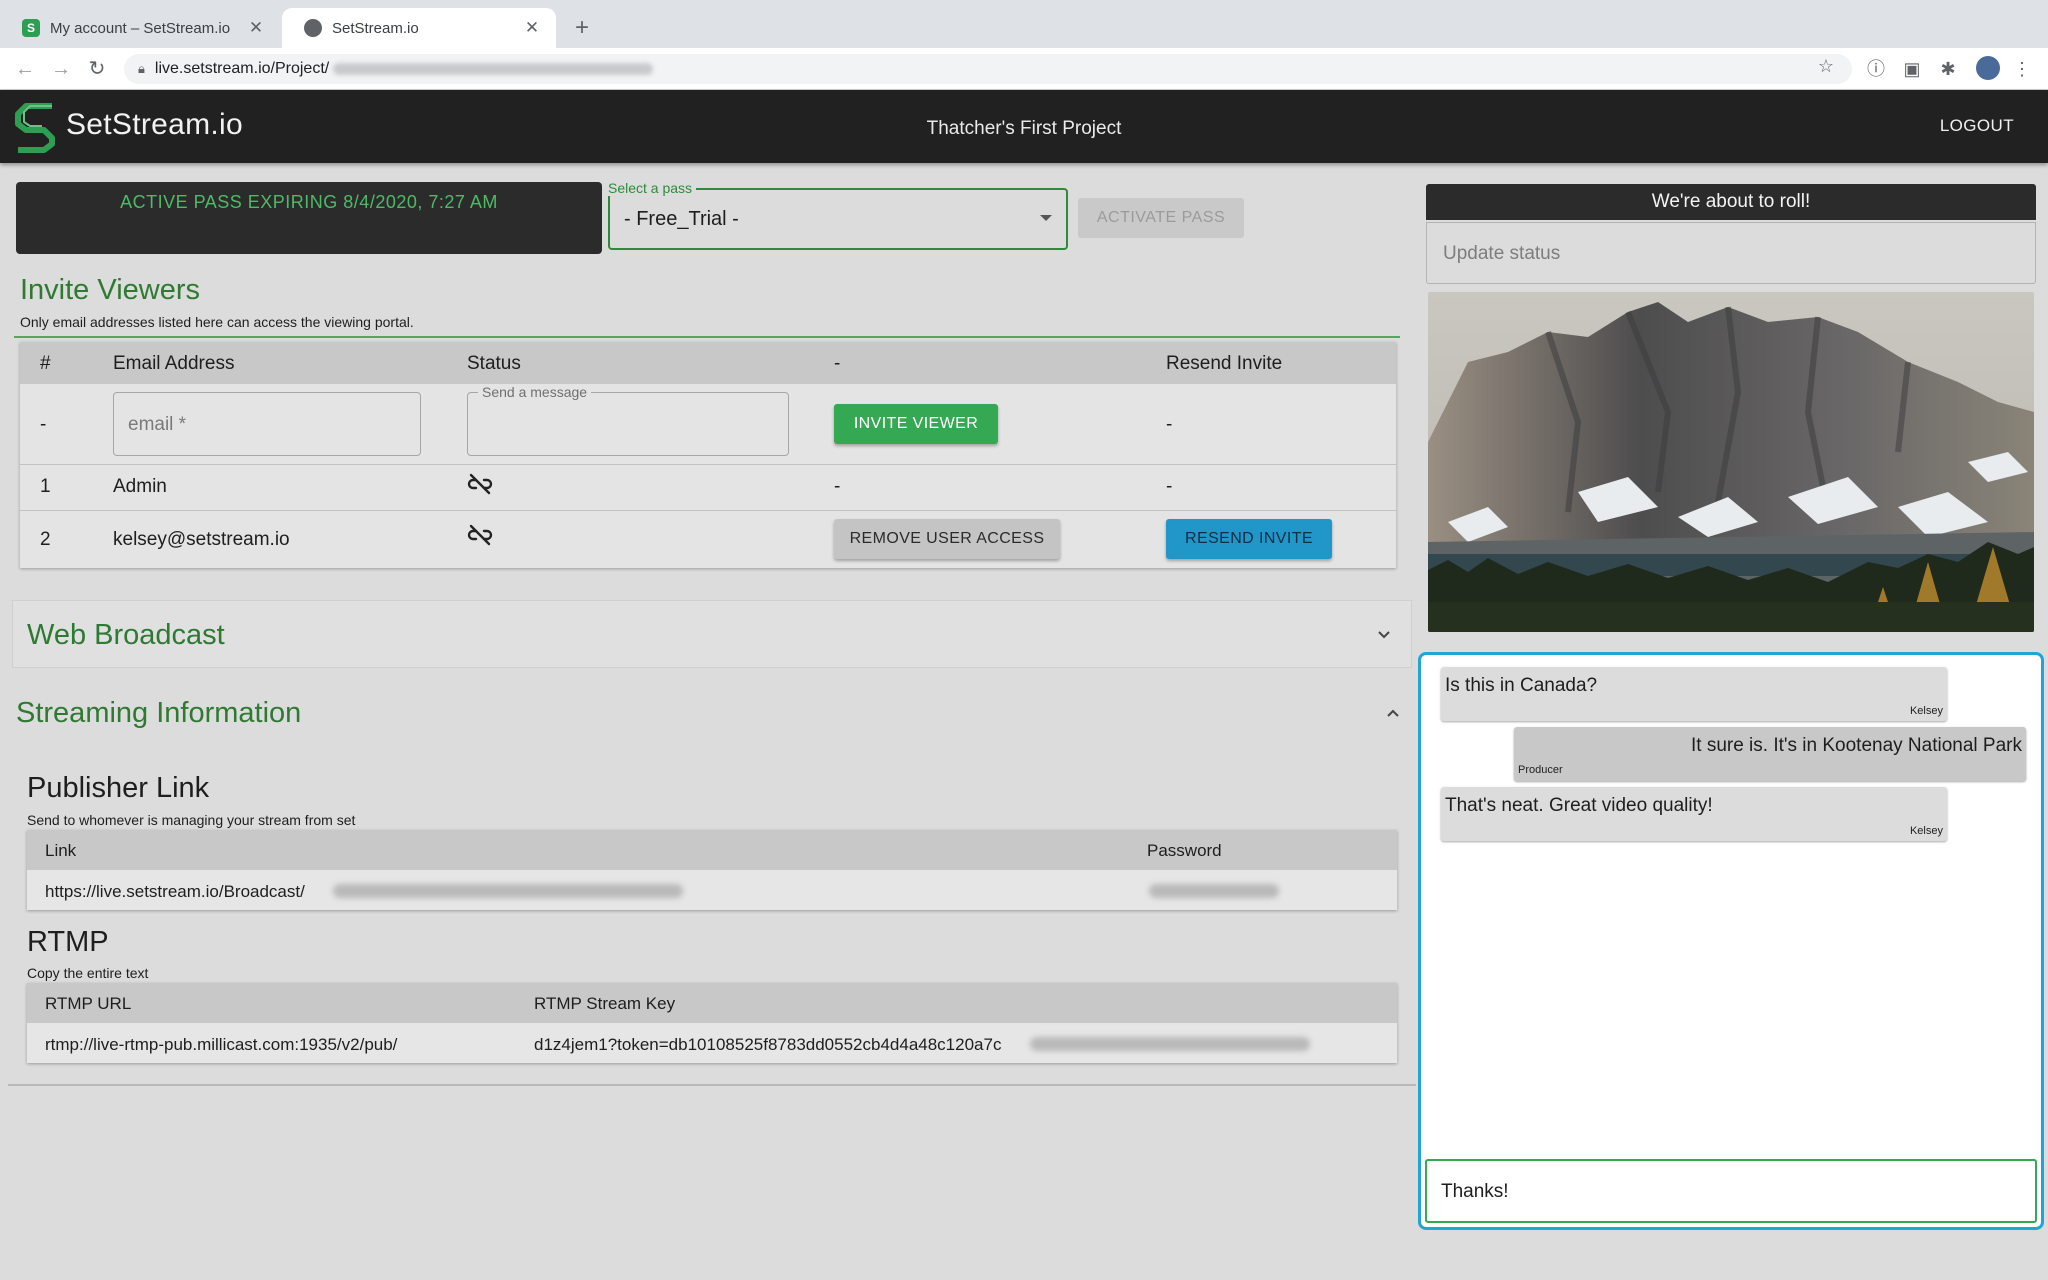 The height and width of the screenshot is (1280, 2048). What do you see at coordinates (1169, 424) in the screenshot?
I see `new-row-resend: -` at bounding box center [1169, 424].